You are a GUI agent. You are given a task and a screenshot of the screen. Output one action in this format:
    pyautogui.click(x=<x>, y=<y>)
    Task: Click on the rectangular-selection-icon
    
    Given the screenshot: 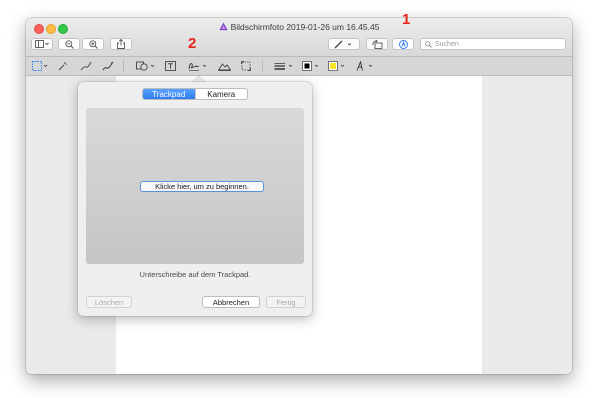 What is the action you would take?
    pyautogui.click(x=40, y=66)
    